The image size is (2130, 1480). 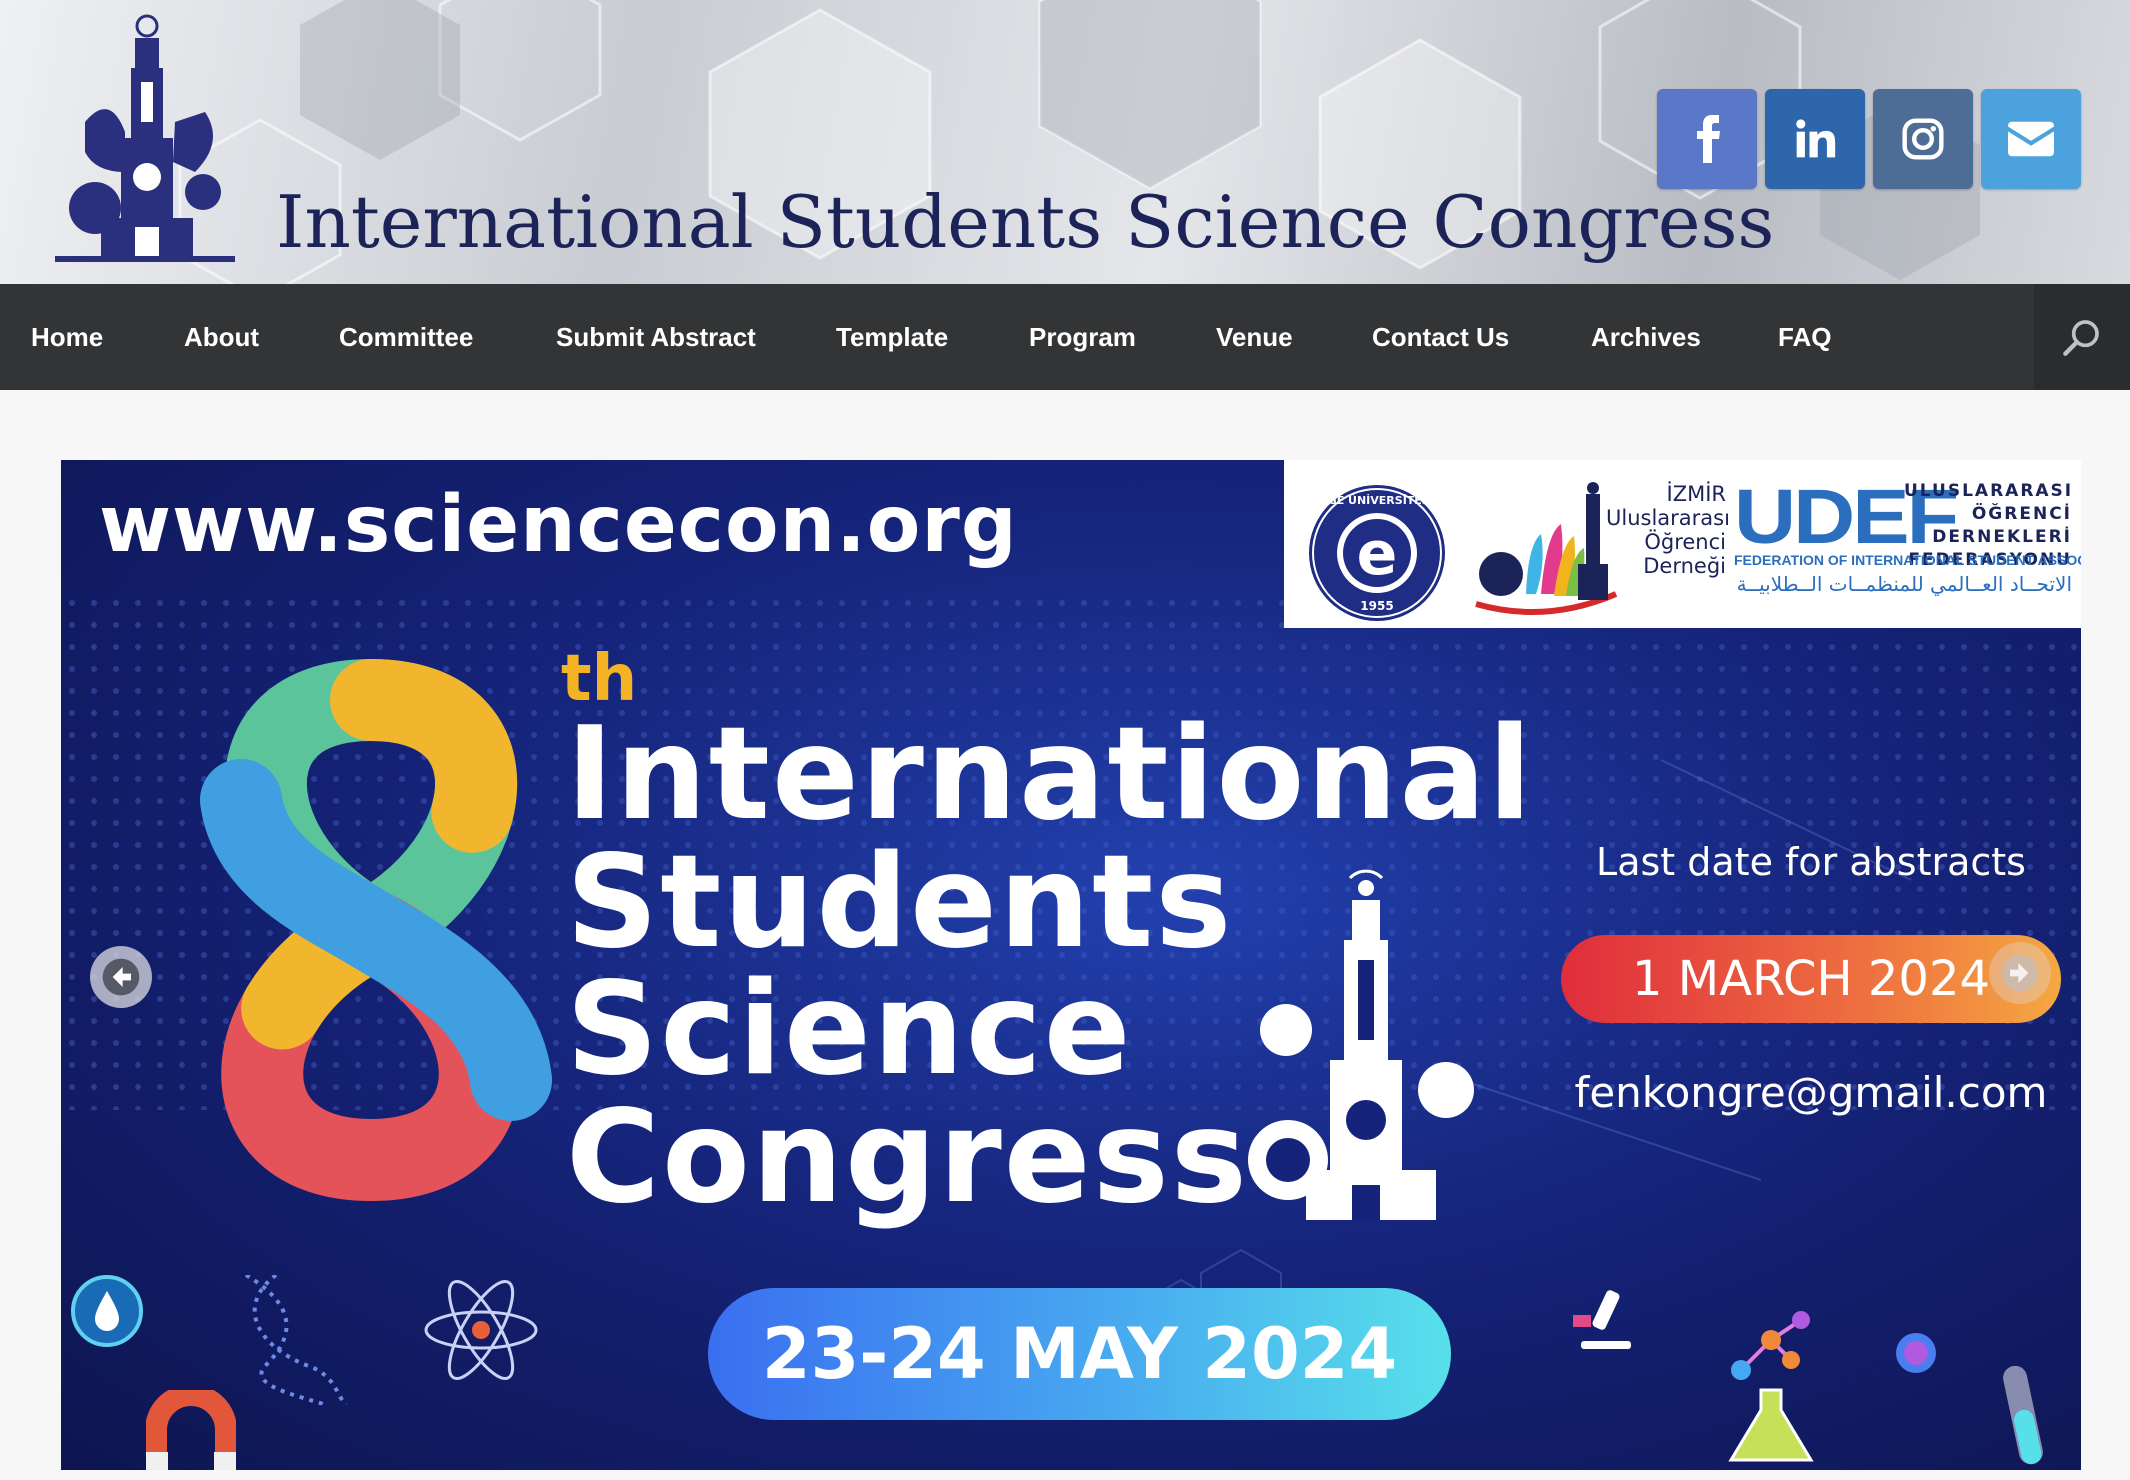 I want to click on search-icon, so click(x=2081, y=338).